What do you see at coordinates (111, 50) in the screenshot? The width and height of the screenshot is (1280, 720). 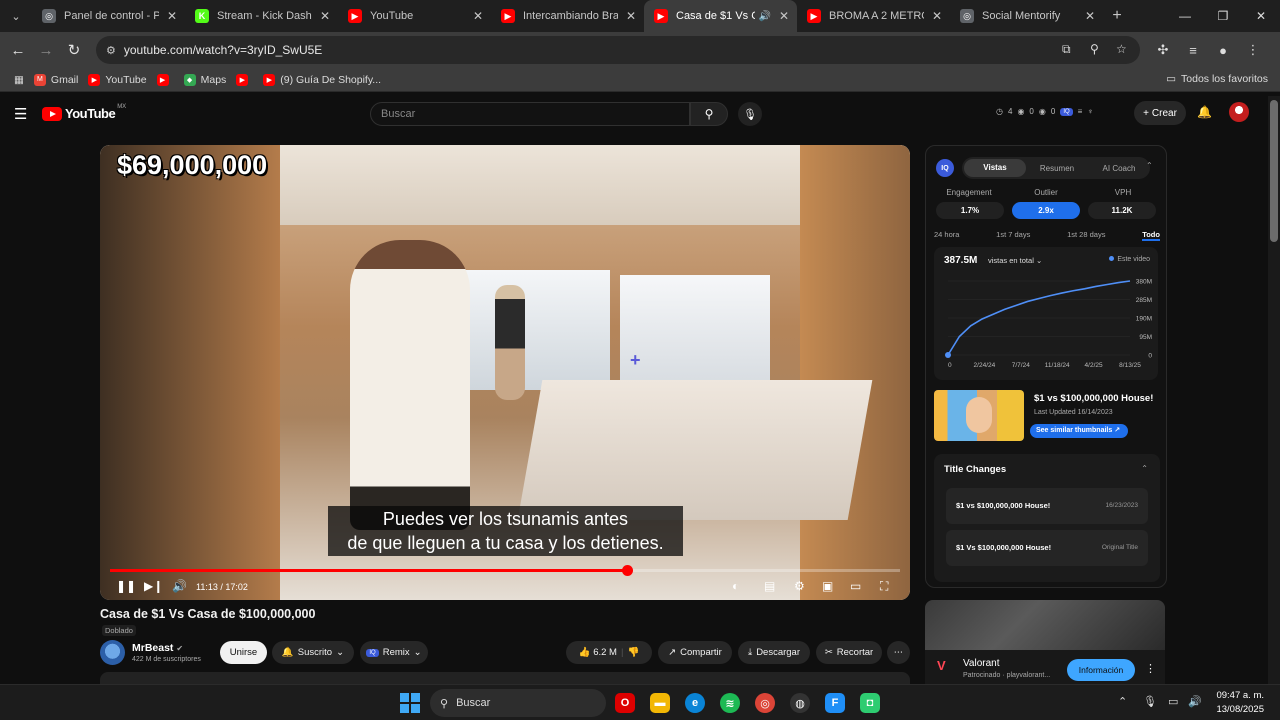 I see `site-info-icon: ⚙` at bounding box center [111, 50].